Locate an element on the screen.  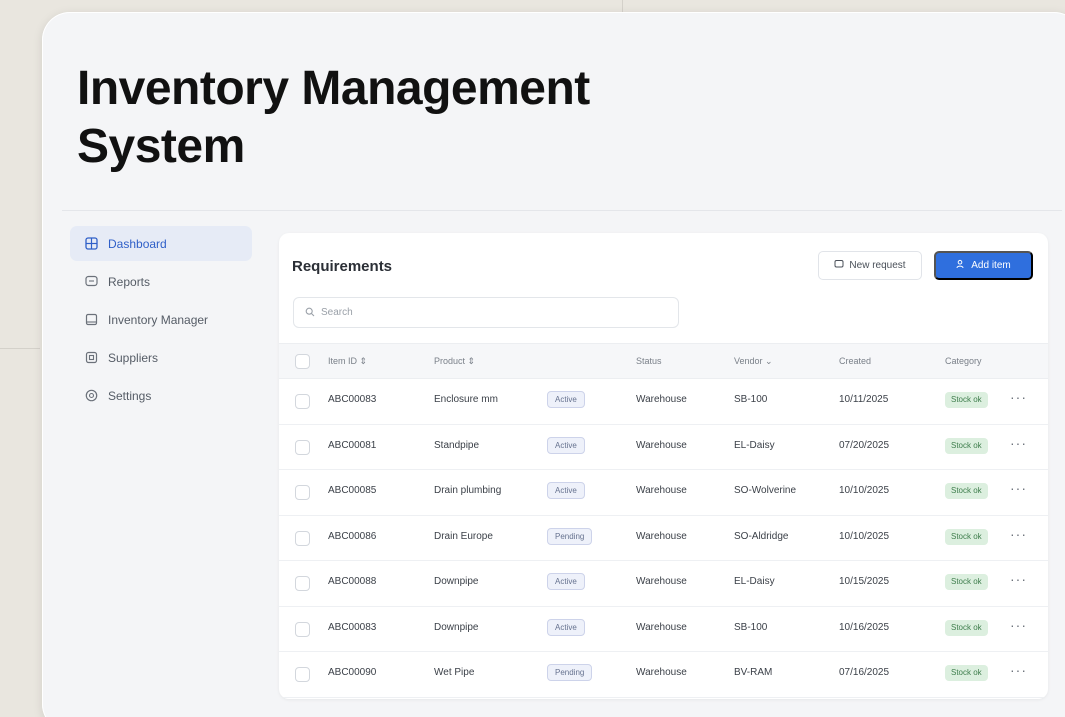
add-item-button: Add item is located at coordinates (983, 265).